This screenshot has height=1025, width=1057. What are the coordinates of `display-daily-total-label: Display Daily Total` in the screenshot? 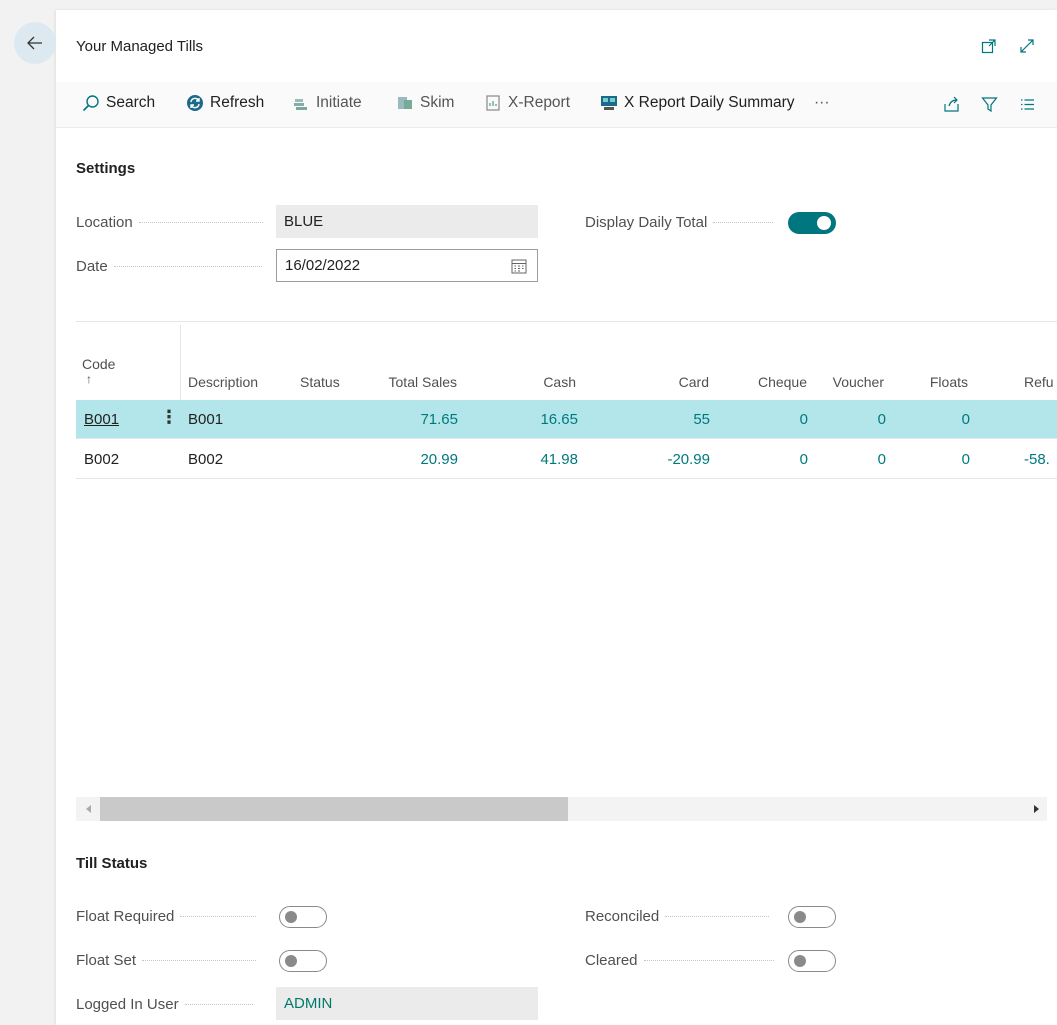 It's located at (679, 222).